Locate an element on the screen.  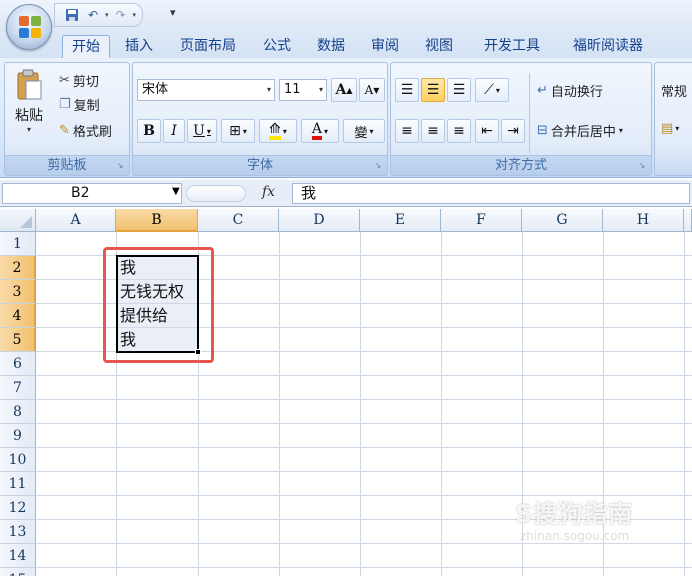
merge-center-label: 合并后居中 is located at coordinates (583, 132).